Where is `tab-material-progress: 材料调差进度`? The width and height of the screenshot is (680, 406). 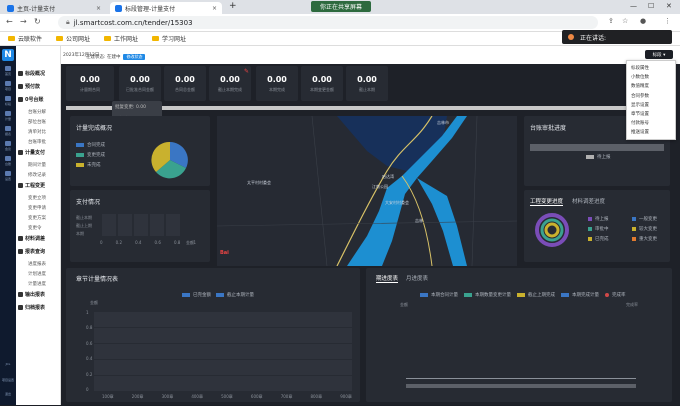
tab-material-progress: 材料调差进度 is located at coordinates (588, 201).